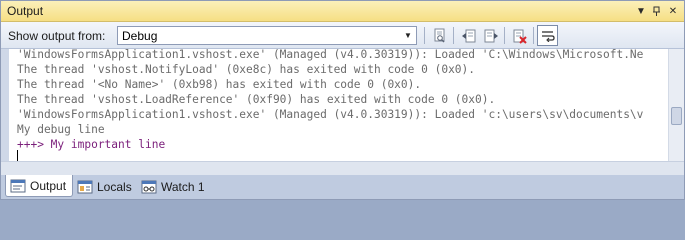 This screenshot has width=685, height=240. I want to click on window-title: Output, so click(25, 11).